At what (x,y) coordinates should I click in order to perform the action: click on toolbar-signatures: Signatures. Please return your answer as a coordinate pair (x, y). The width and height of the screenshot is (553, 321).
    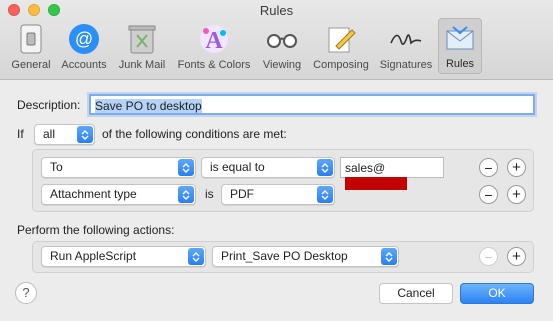
    Looking at the image, I should click on (406, 46).